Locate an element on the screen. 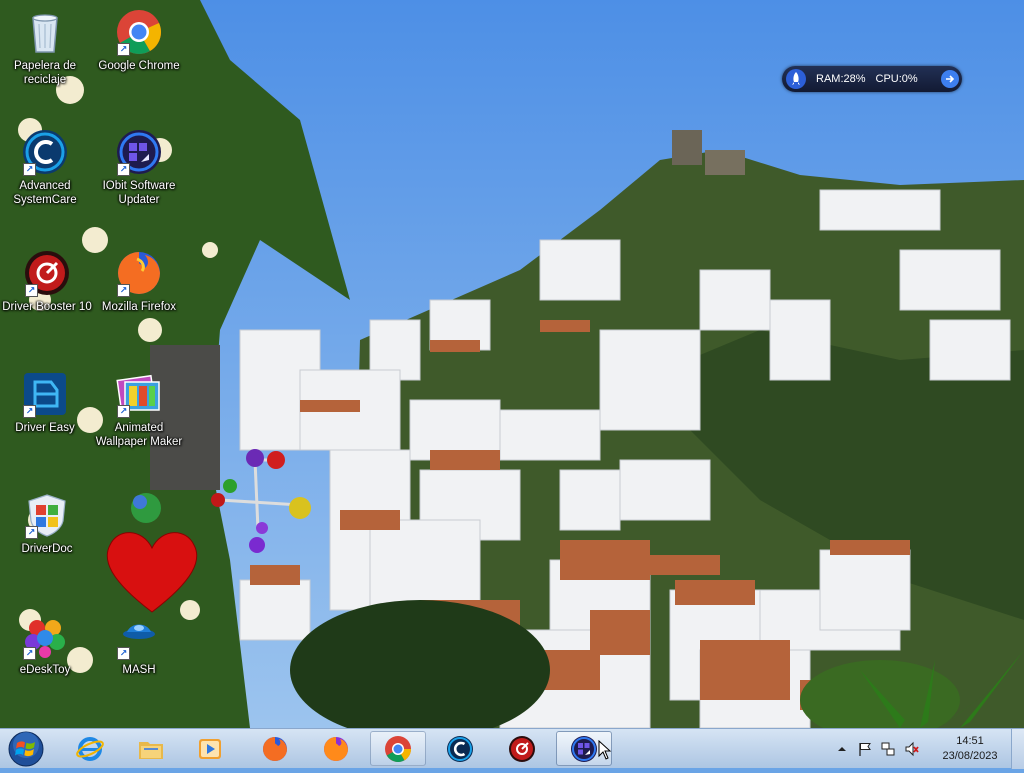 The width and height of the screenshot is (1024, 773). desktop-icon-label: DriverDoc is located at coordinates (47, 549).